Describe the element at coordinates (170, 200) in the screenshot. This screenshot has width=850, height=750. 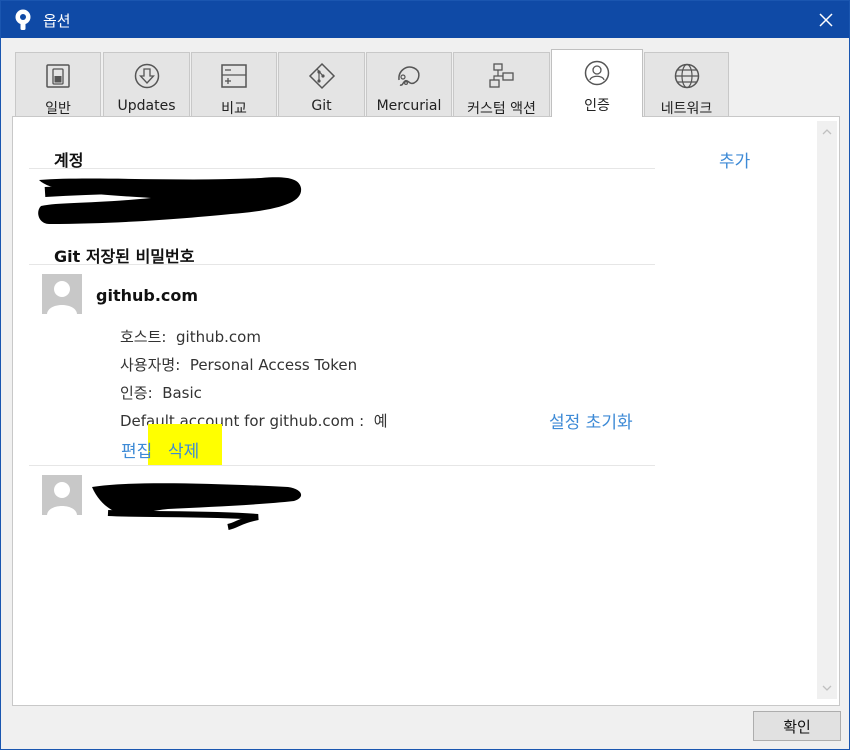
I see `redacted-account-scribble` at that location.